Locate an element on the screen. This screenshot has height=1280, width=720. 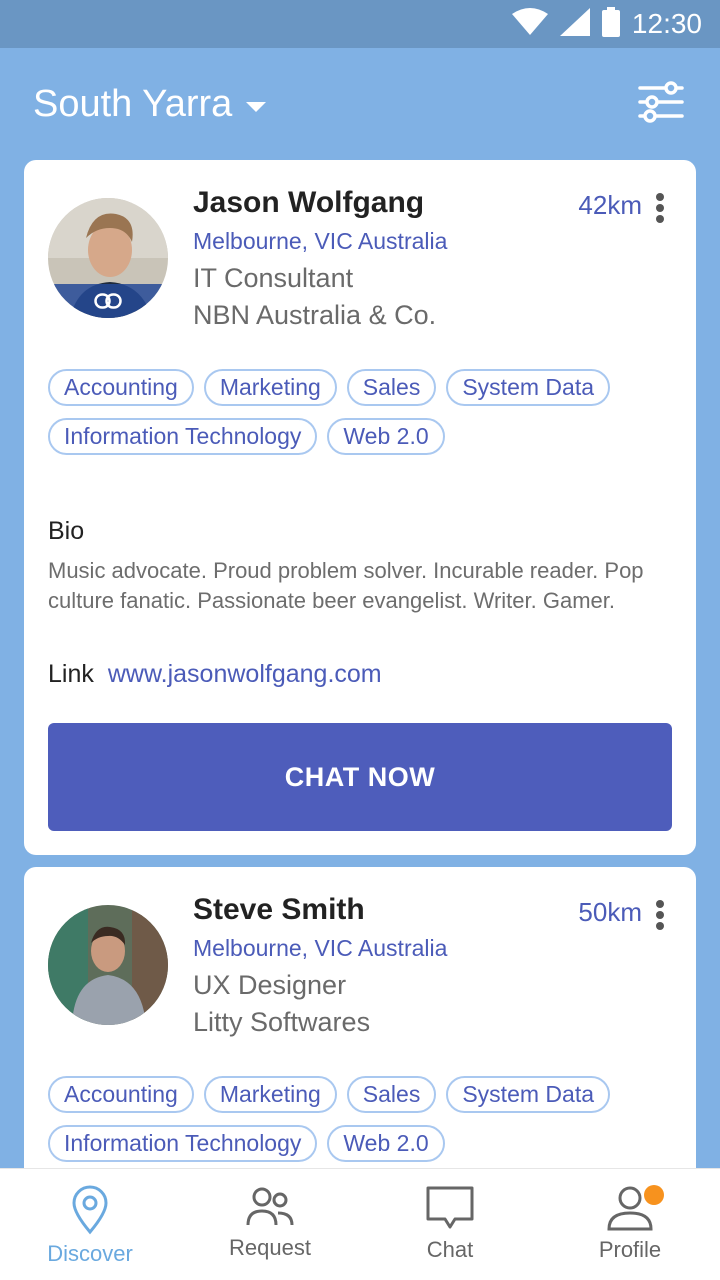
website-link: www.jasonwolfgang.com is located at coordinates (245, 674).